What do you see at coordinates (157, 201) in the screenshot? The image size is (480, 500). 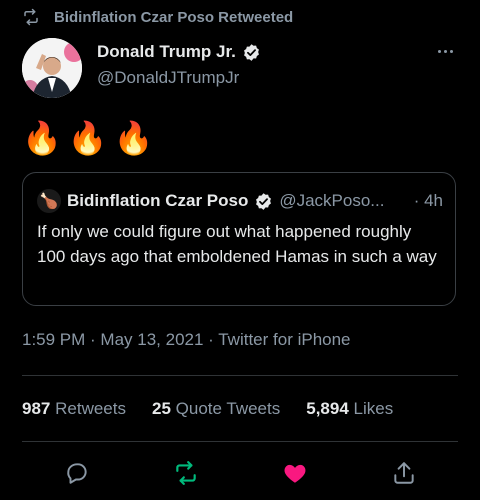 I see `quoted-author-name: Bidinflation Czar Poso` at bounding box center [157, 201].